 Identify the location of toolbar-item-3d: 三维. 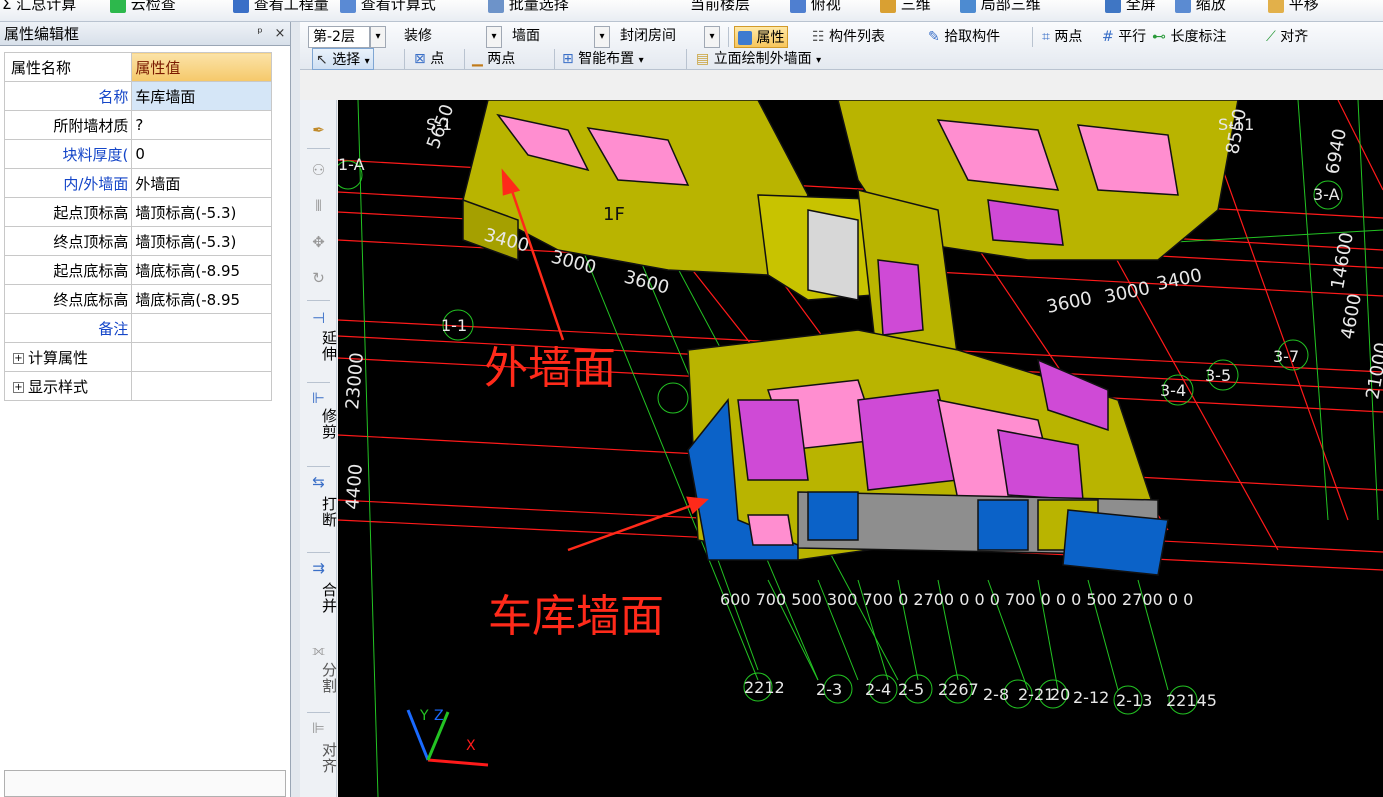
(905, 7).